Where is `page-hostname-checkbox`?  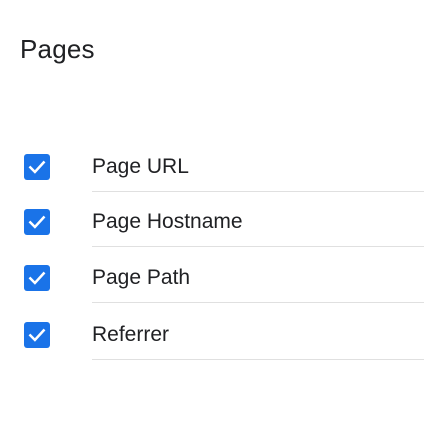
page-hostname-checkbox is located at coordinates (37, 222).